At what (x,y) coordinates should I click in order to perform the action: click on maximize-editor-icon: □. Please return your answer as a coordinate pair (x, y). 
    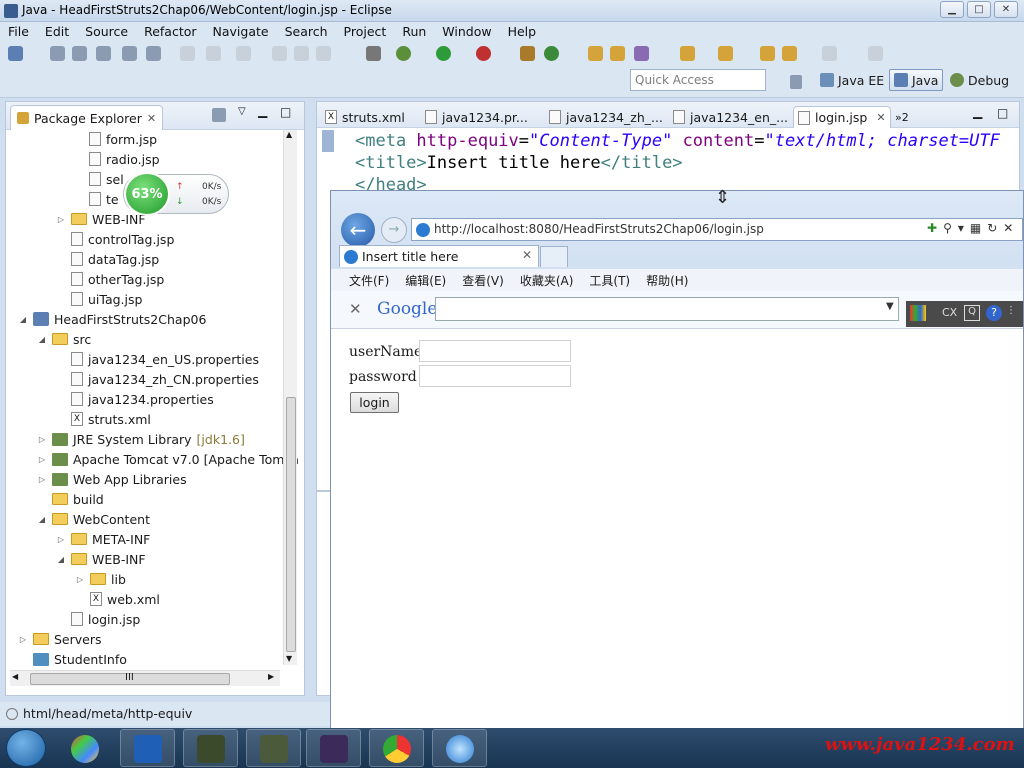
    Looking at the image, I should click on (1002, 113).